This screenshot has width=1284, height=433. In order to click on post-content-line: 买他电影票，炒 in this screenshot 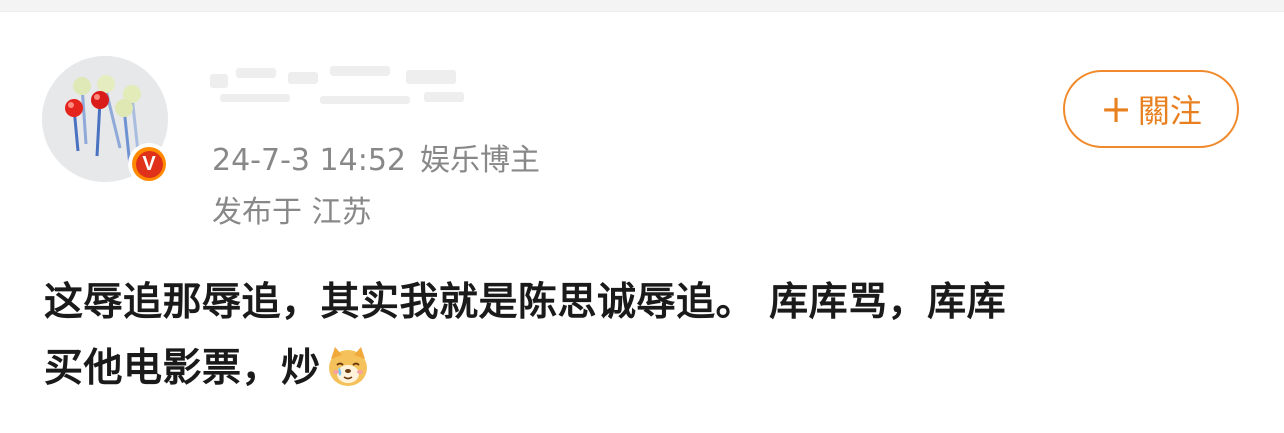, I will do `click(644, 369)`.